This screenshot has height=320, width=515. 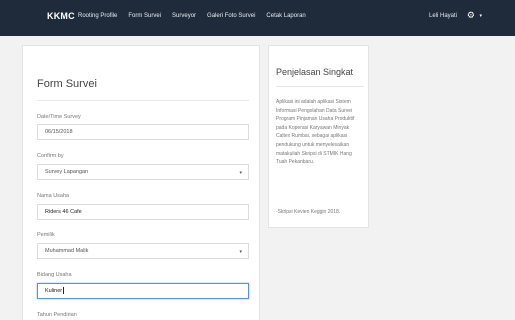 I want to click on bidang-usaha-value: Kuliner, so click(x=54, y=291).